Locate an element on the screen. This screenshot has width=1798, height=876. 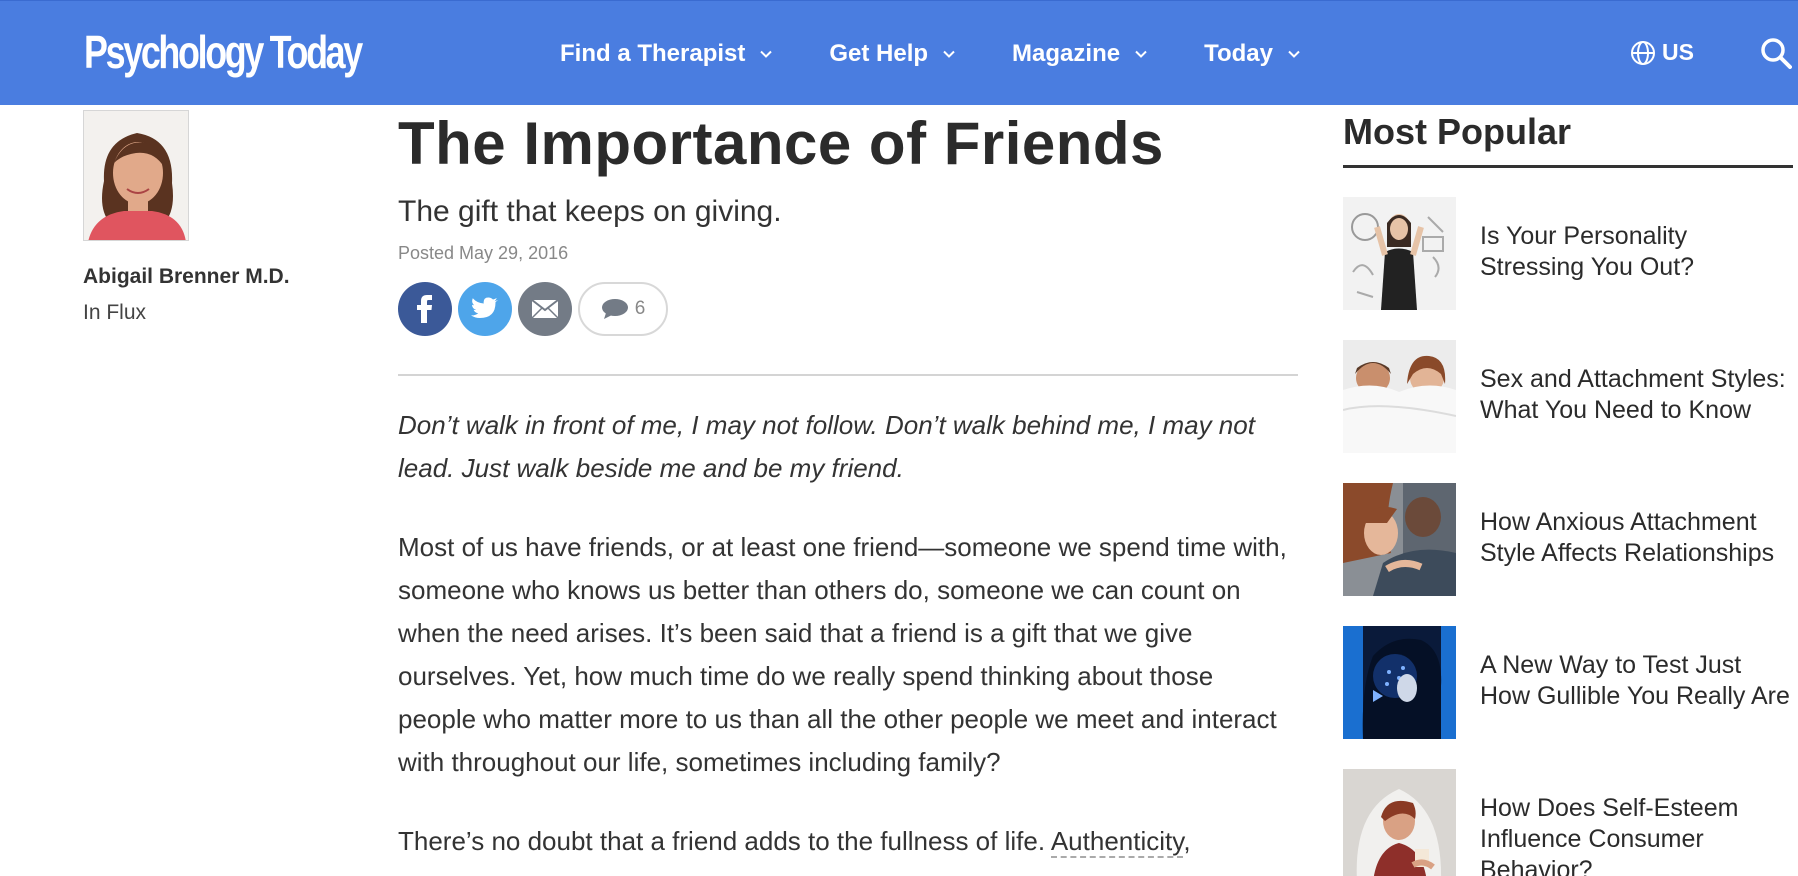
stressed-person-image is located at coordinates (1399, 253).